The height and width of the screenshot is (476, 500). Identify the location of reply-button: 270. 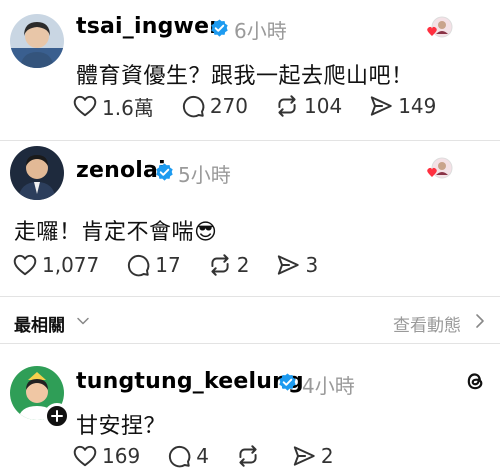
(214, 106).